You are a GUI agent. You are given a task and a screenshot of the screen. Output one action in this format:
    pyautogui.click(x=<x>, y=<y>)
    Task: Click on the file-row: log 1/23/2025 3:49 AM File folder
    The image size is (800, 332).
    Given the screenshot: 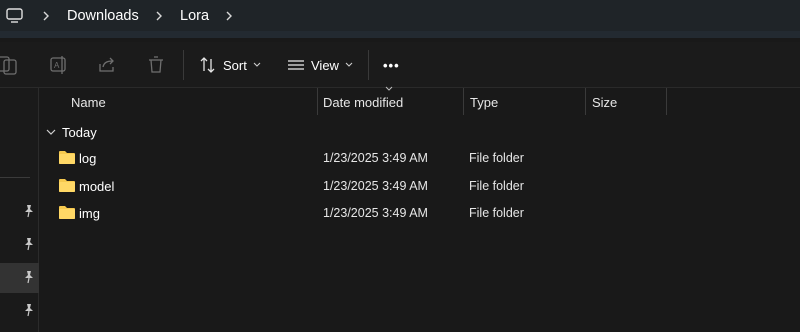 What is the action you would take?
    pyautogui.click(x=420, y=158)
    